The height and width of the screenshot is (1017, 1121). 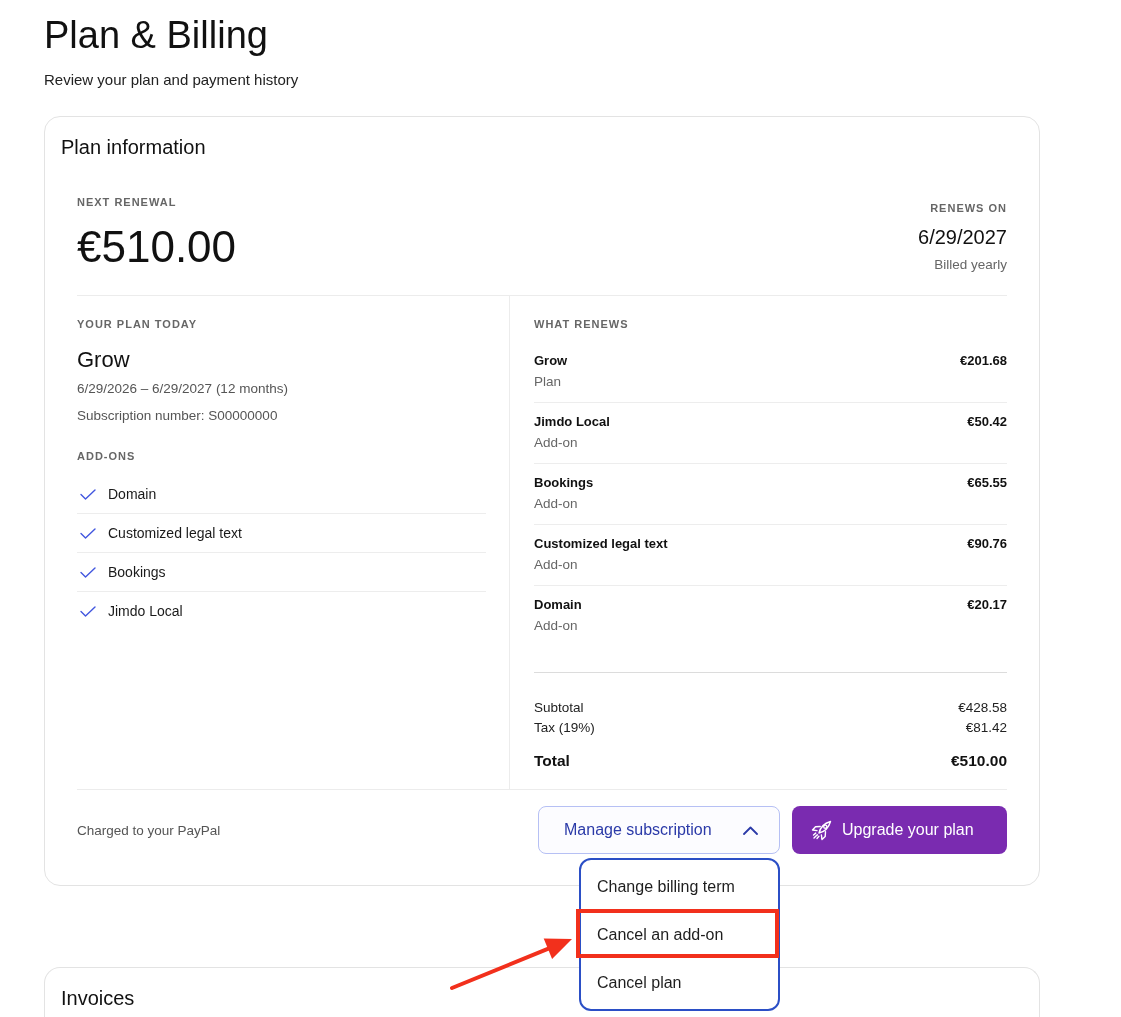 What do you see at coordinates (559, 707) in the screenshot?
I see `summary-label: Subtotal` at bounding box center [559, 707].